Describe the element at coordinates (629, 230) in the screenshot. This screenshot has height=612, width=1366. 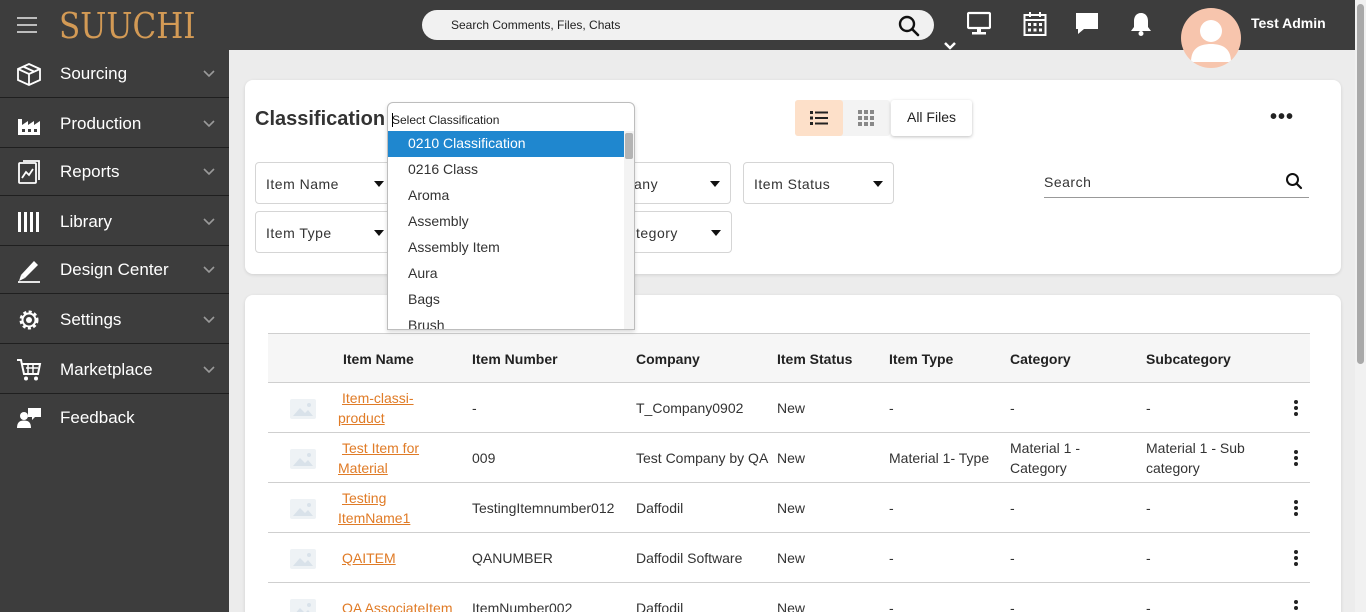
I see `dropdown-scrollbar` at that location.